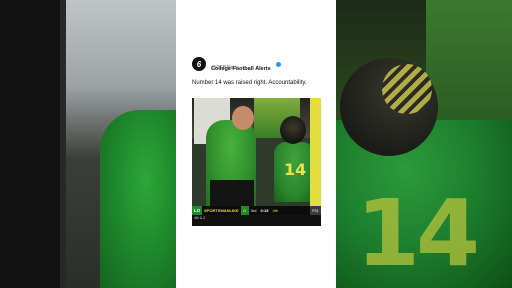 Image resolution: width=512 pixels, height=288 pixels. I want to click on video-coach-pants, so click(232, 194).